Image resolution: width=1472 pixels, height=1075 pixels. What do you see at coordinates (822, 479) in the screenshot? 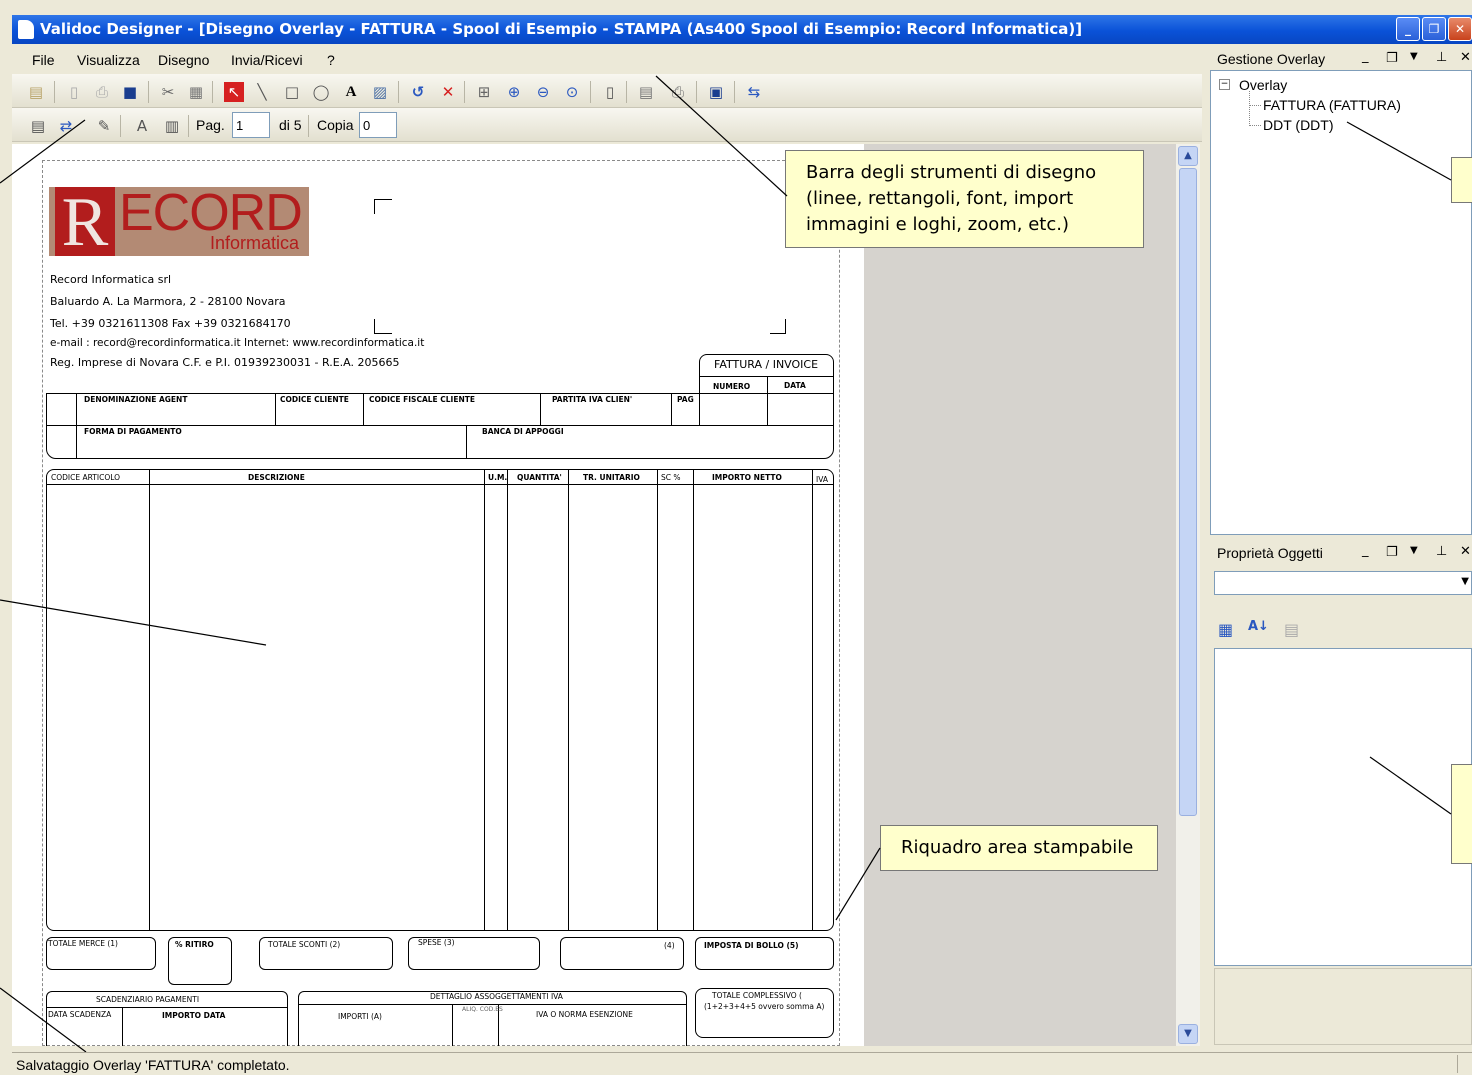
I see `col-vat: IVA` at bounding box center [822, 479].